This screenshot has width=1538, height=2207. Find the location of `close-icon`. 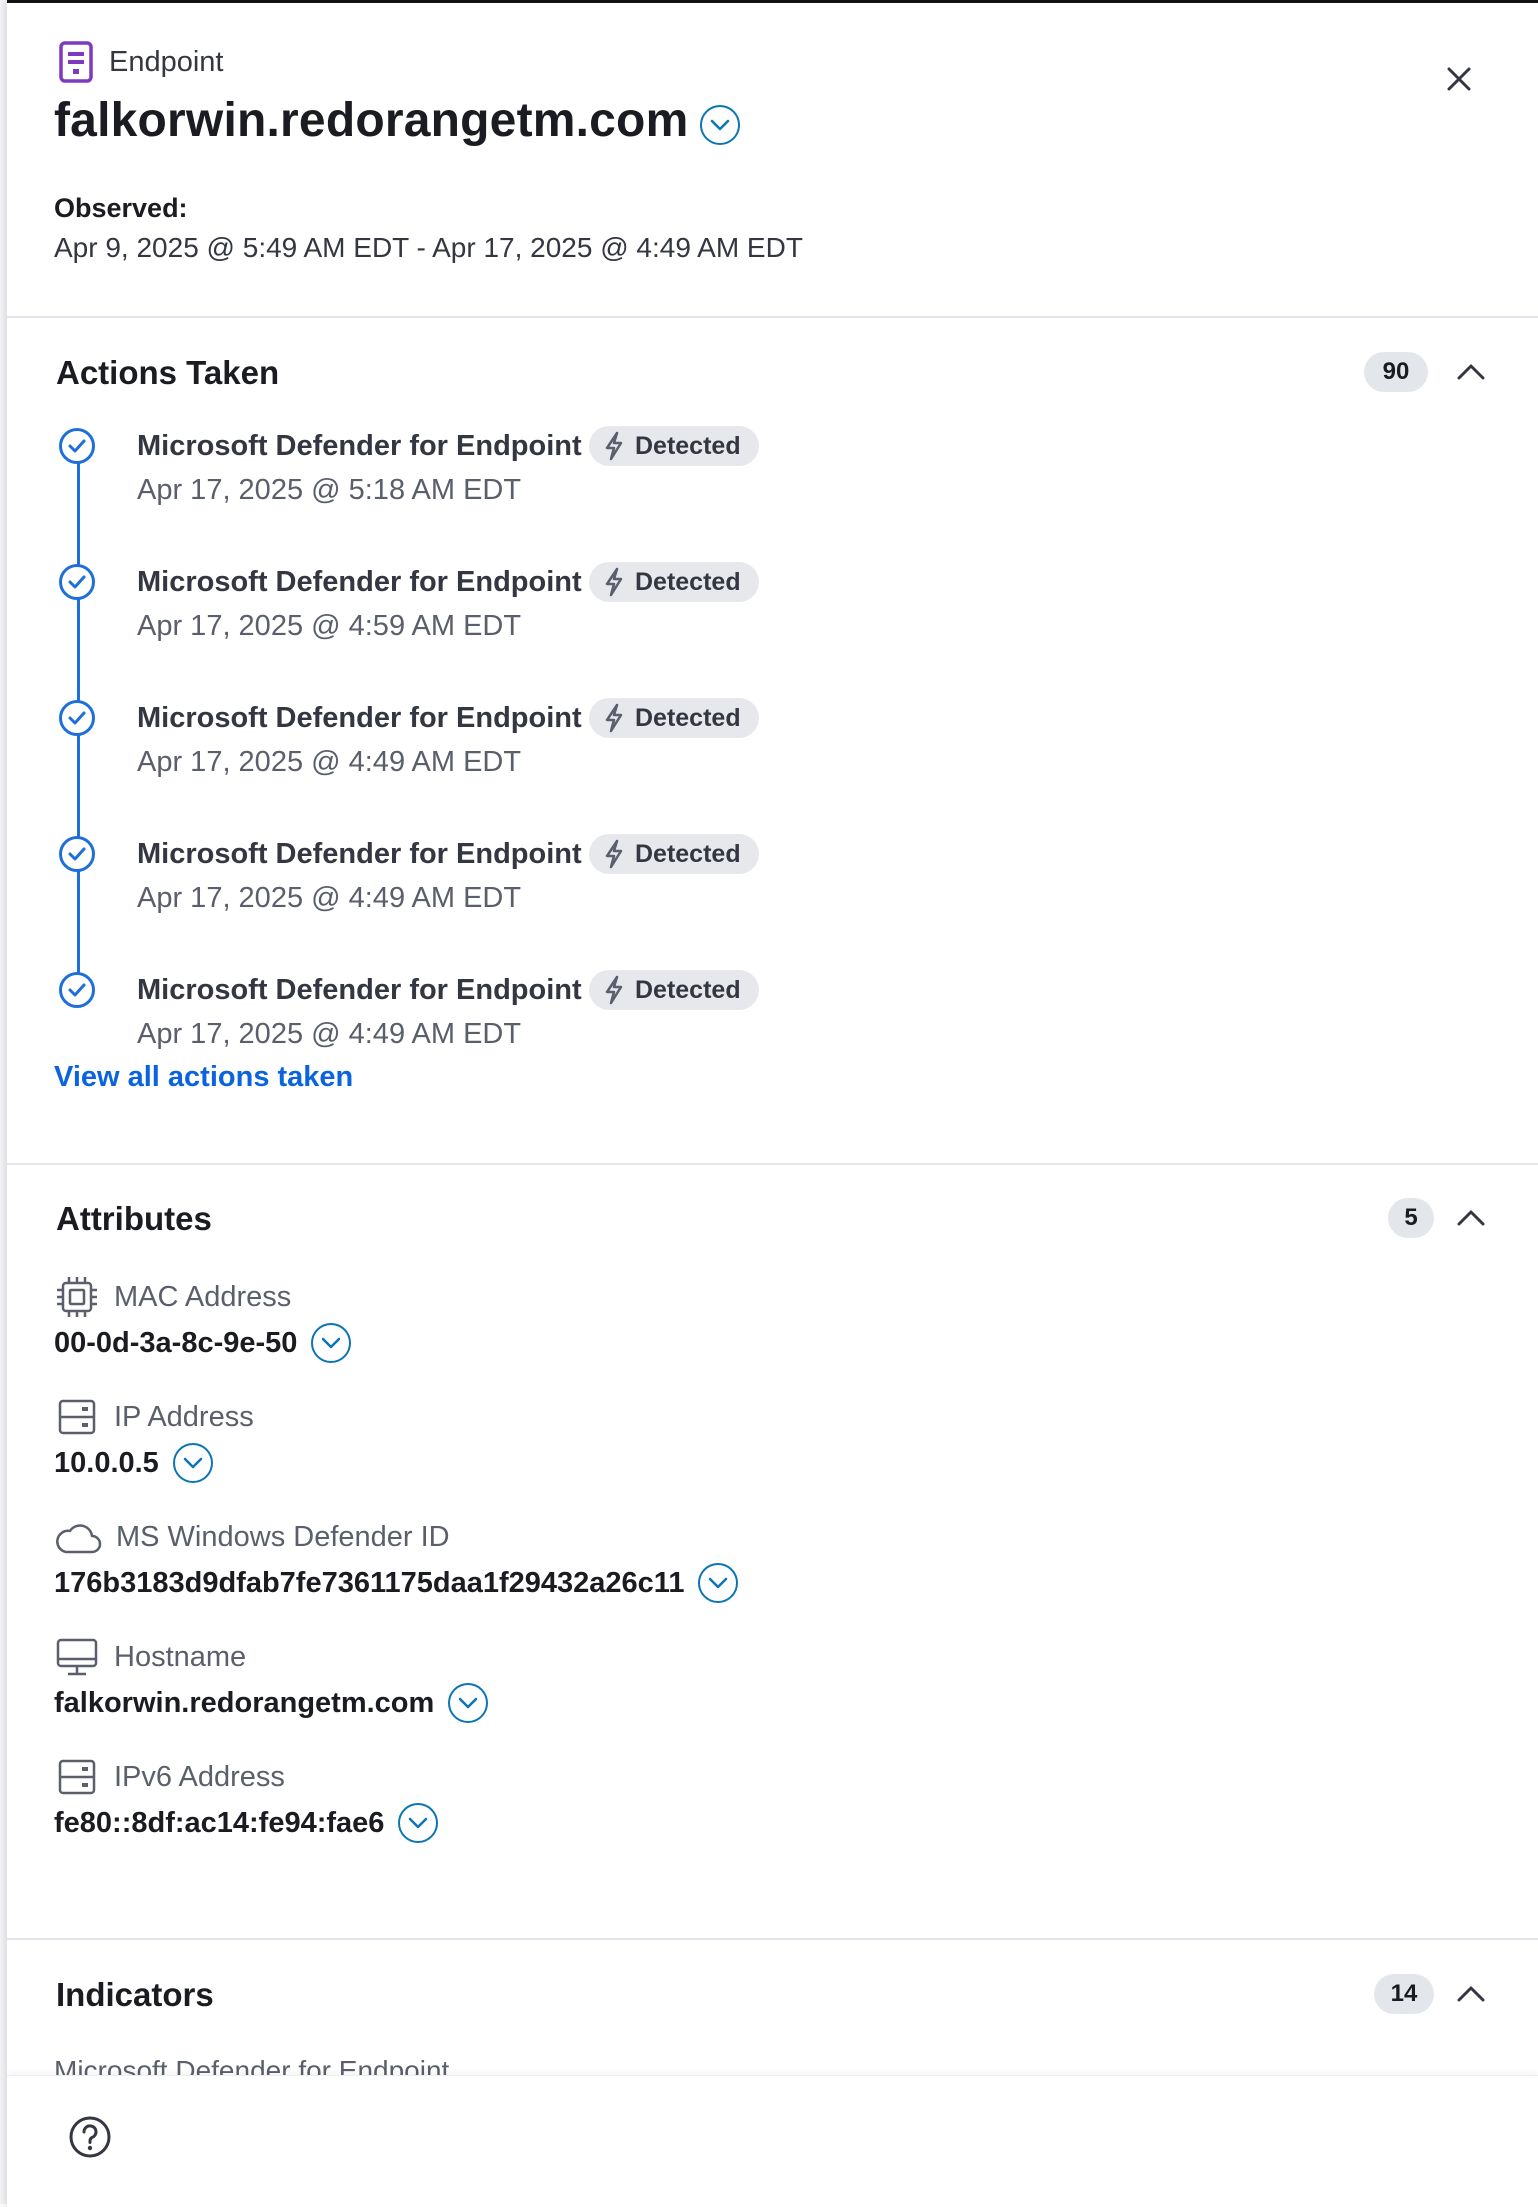

close-icon is located at coordinates (1459, 79).